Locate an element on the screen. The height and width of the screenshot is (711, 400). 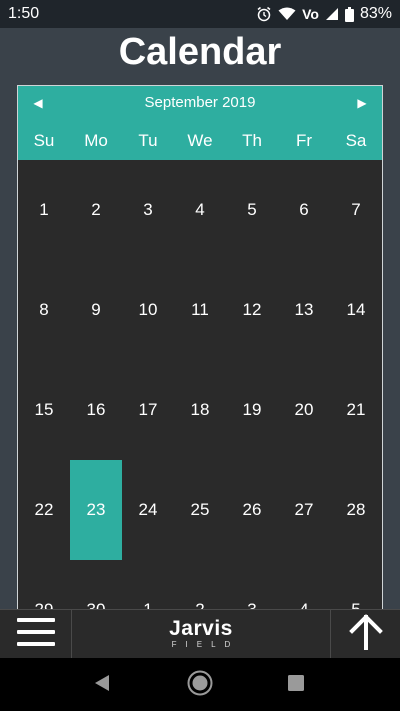
weekday-label: We is located at coordinates (200, 140).